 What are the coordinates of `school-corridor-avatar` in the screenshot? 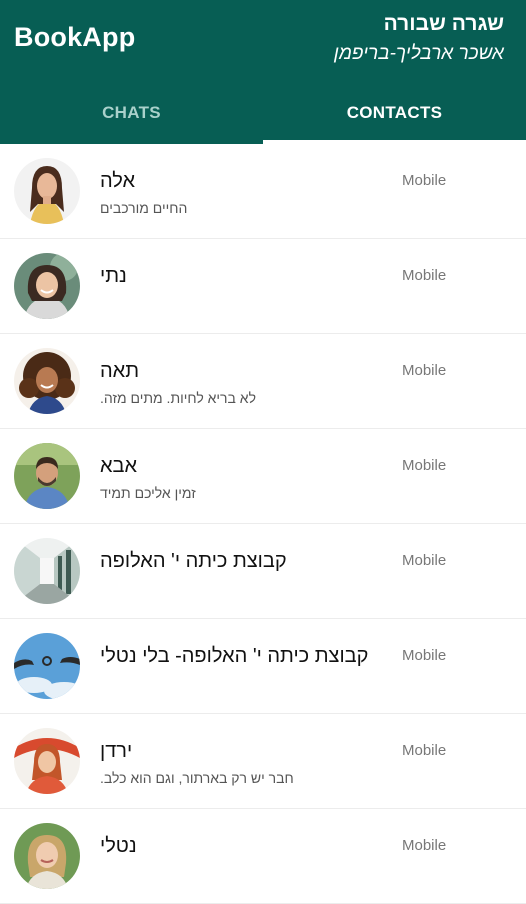 It's located at (47, 571).